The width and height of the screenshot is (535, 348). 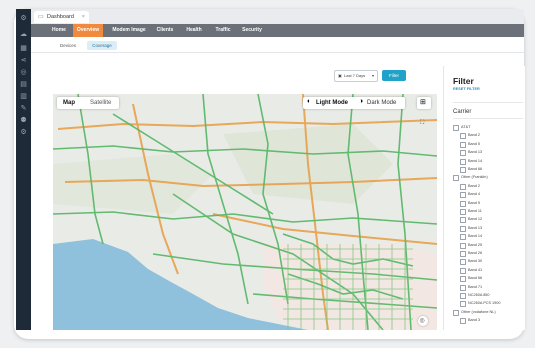 What do you see at coordinates (23, 85) in the screenshot?
I see `document-icon: ▤` at bounding box center [23, 85].